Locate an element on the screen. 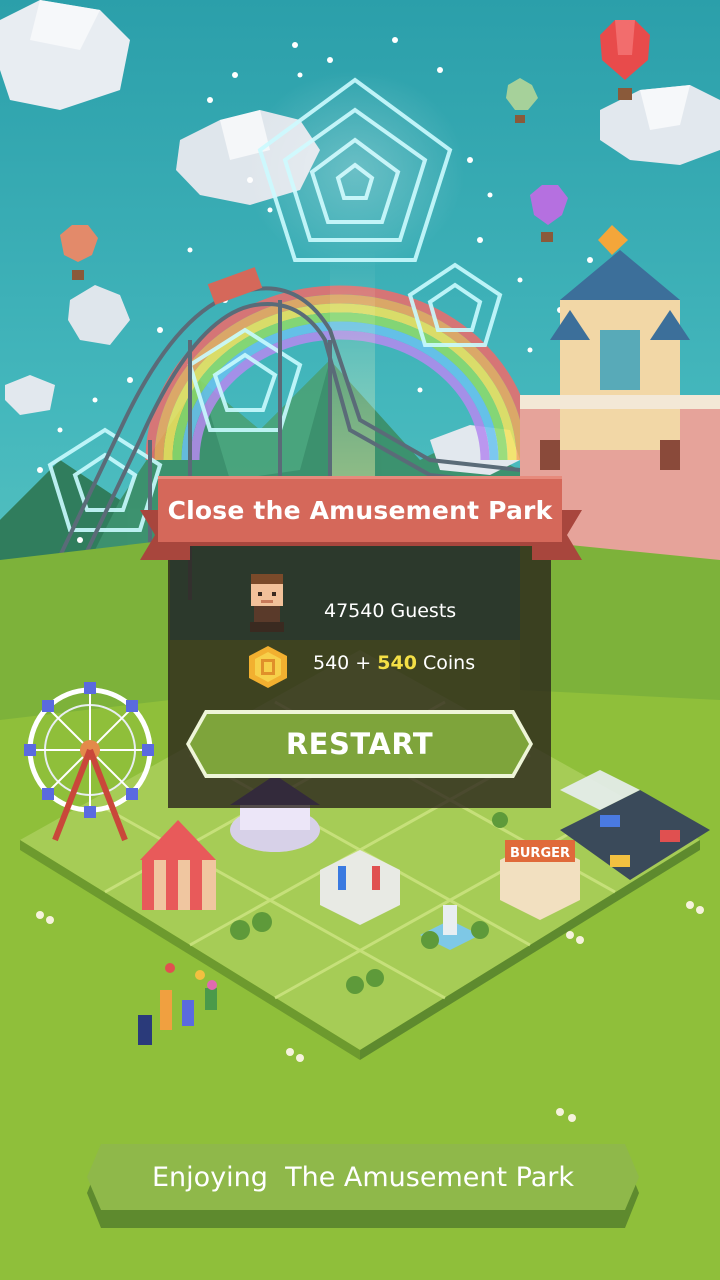 This screenshot has width=720, height=1280. restart-button: RESTART is located at coordinates (359, 744).